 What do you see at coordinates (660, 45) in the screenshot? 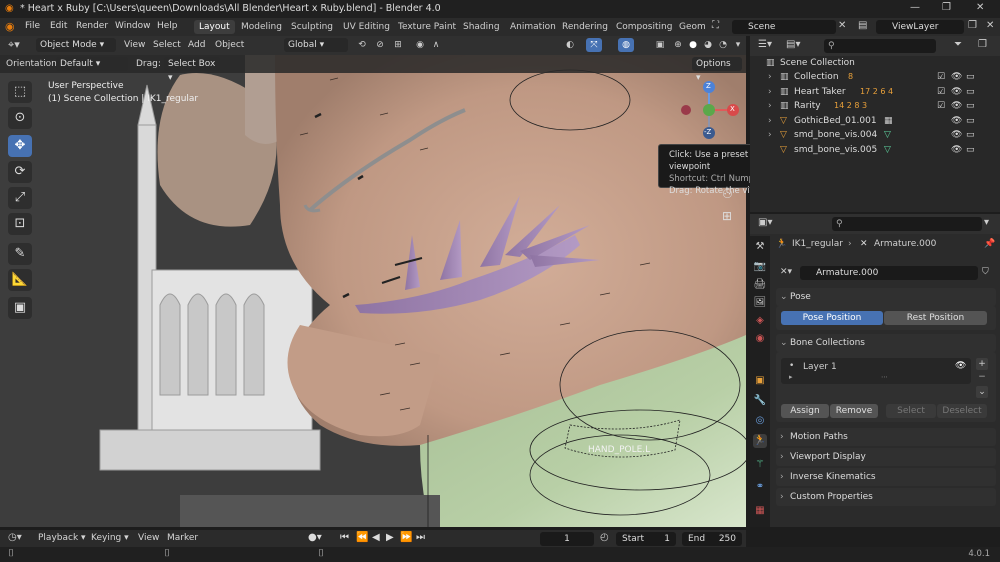
I see `xray-icon: ▣` at bounding box center [660, 45].